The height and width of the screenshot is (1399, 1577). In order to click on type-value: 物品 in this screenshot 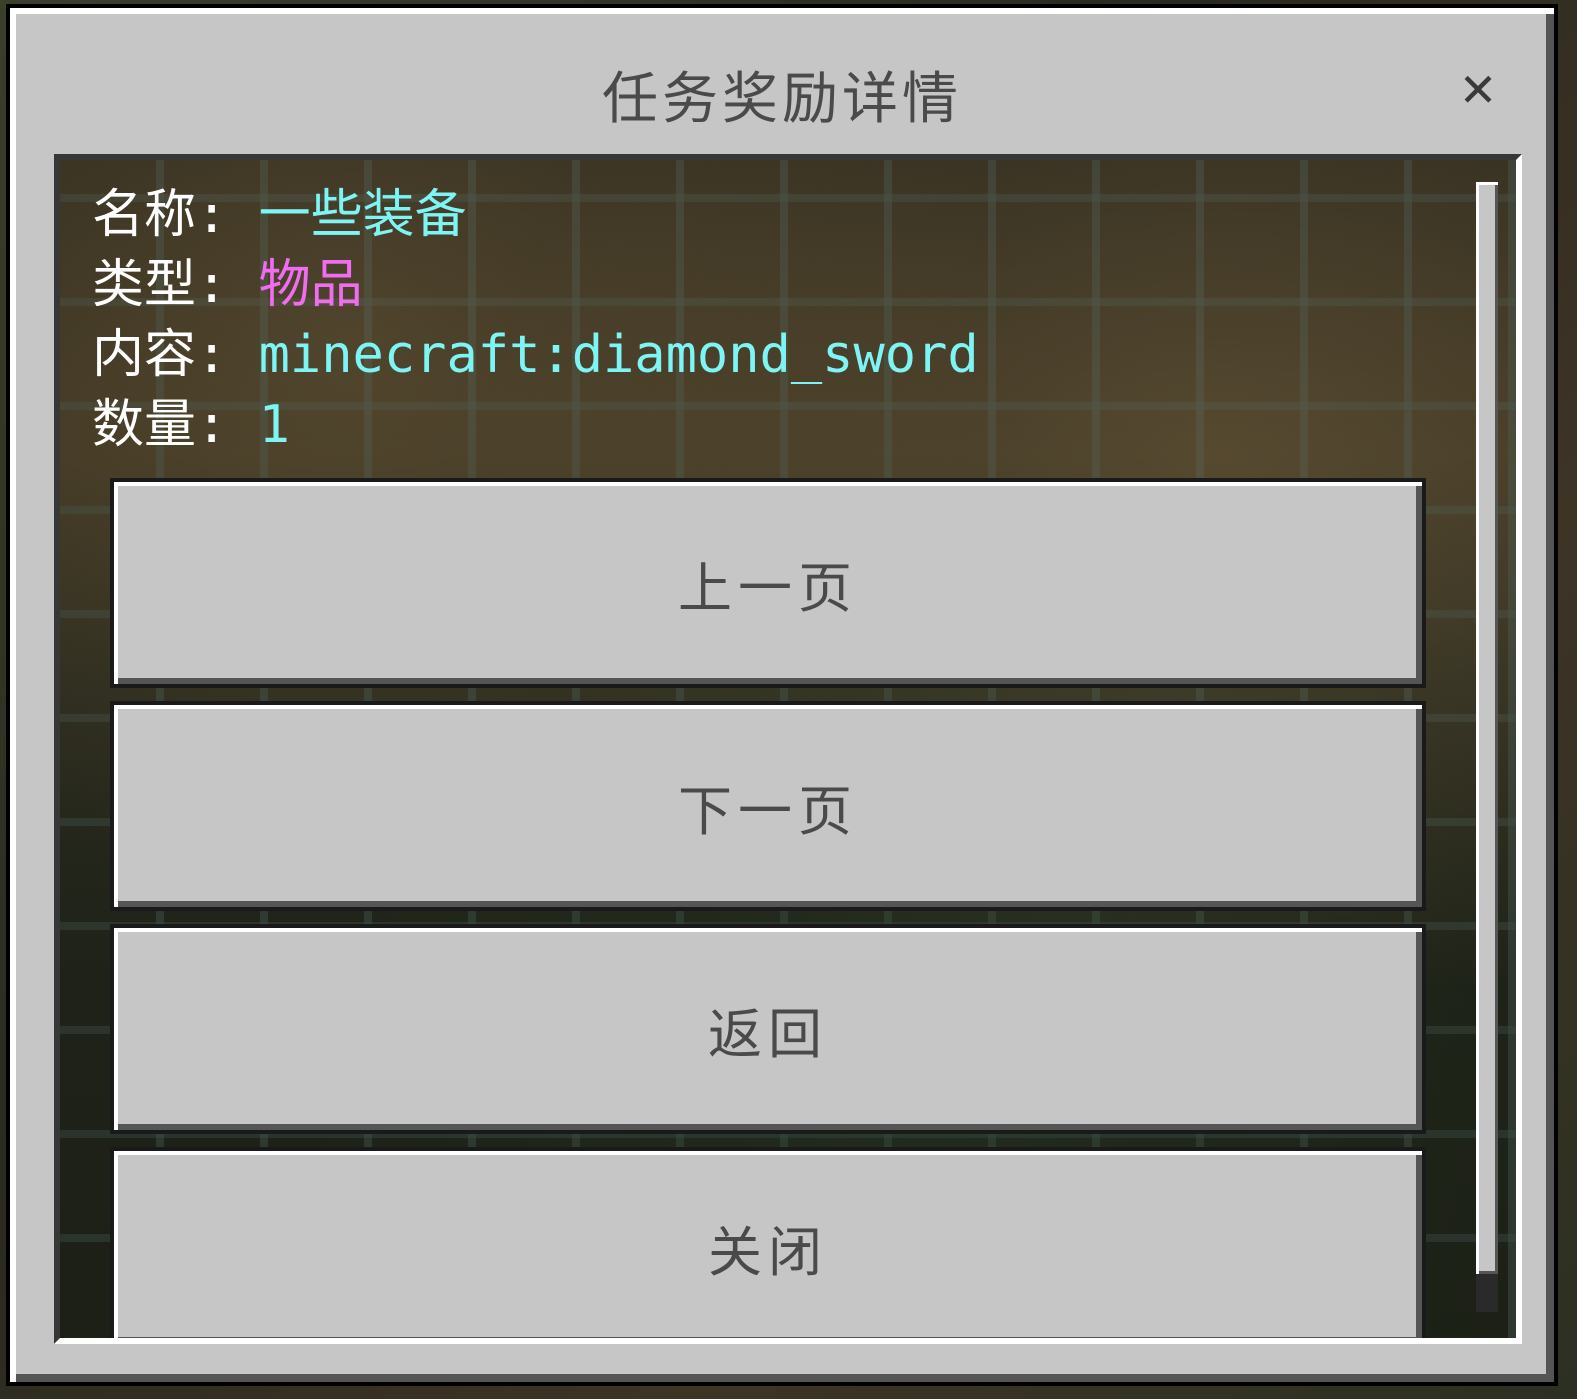, I will do `click(310, 285)`.